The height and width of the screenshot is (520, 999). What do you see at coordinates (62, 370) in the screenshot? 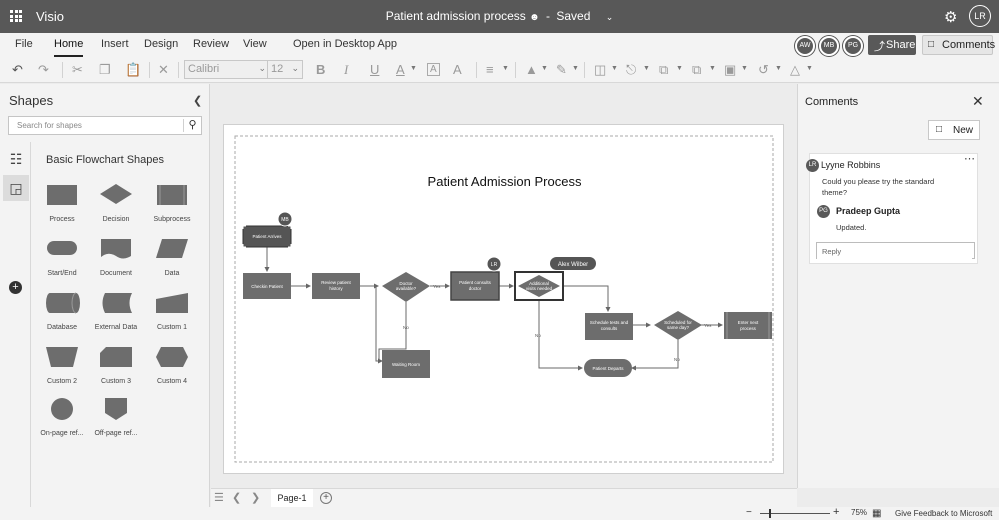
I see `shape-custom-2: Custom 2` at bounding box center [62, 370].